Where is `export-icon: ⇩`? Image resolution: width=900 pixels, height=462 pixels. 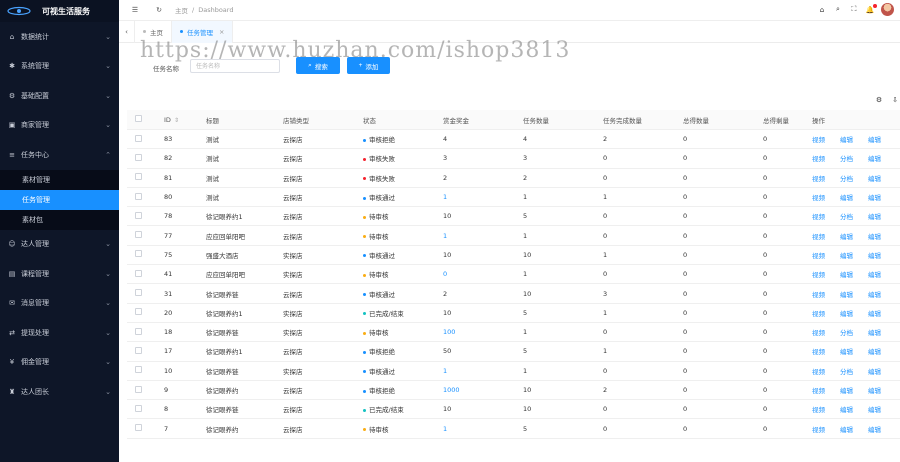 export-icon: ⇩ is located at coordinates (895, 100).